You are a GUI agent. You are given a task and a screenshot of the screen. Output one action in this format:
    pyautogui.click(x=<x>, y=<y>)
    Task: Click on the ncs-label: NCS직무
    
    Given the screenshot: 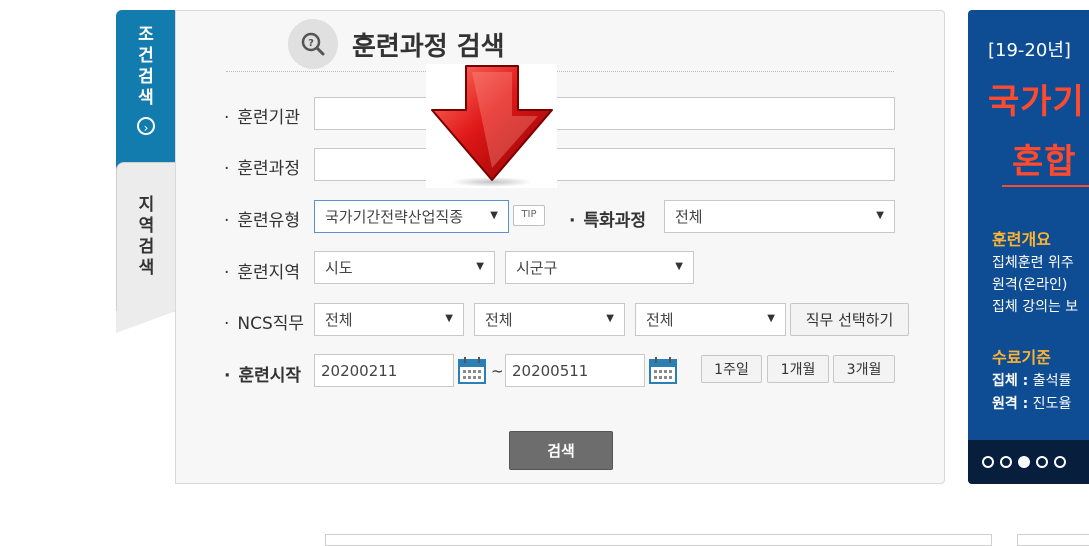 What is the action you would take?
    pyautogui.click(x=264, y=321)
    